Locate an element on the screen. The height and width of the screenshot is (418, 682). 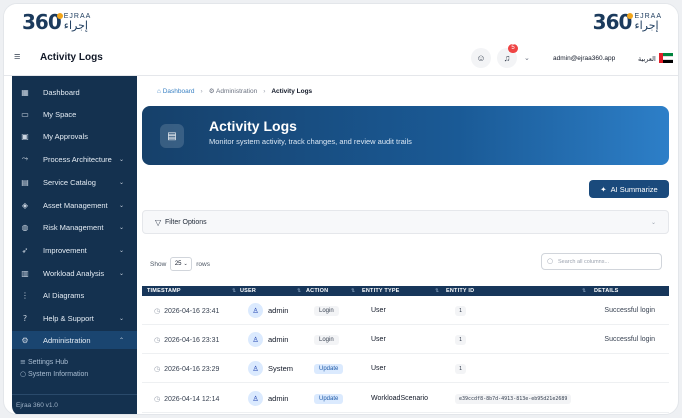
sidebar-item-administration: ⚙ Administration ⌃ is located at coordinates (74, 340).